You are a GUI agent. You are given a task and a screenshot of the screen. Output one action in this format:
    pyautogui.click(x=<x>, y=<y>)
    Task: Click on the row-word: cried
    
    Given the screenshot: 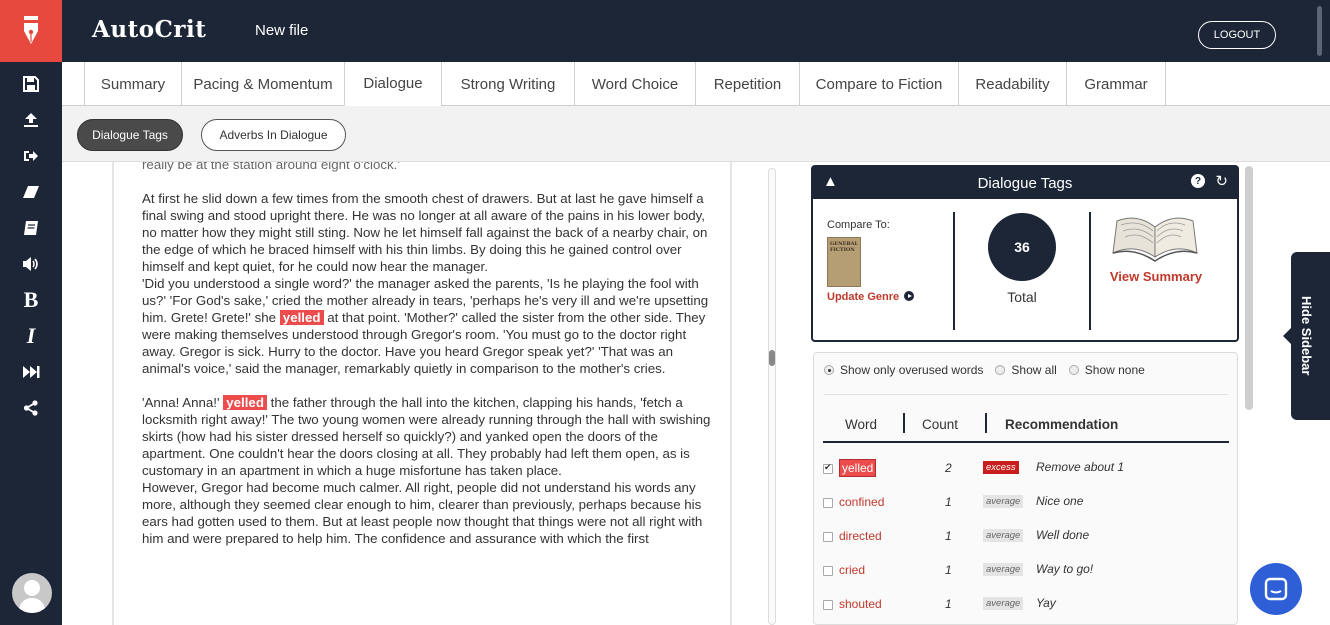 What is the action you would take?
    pyautogui.click(x=852, y=570)
    